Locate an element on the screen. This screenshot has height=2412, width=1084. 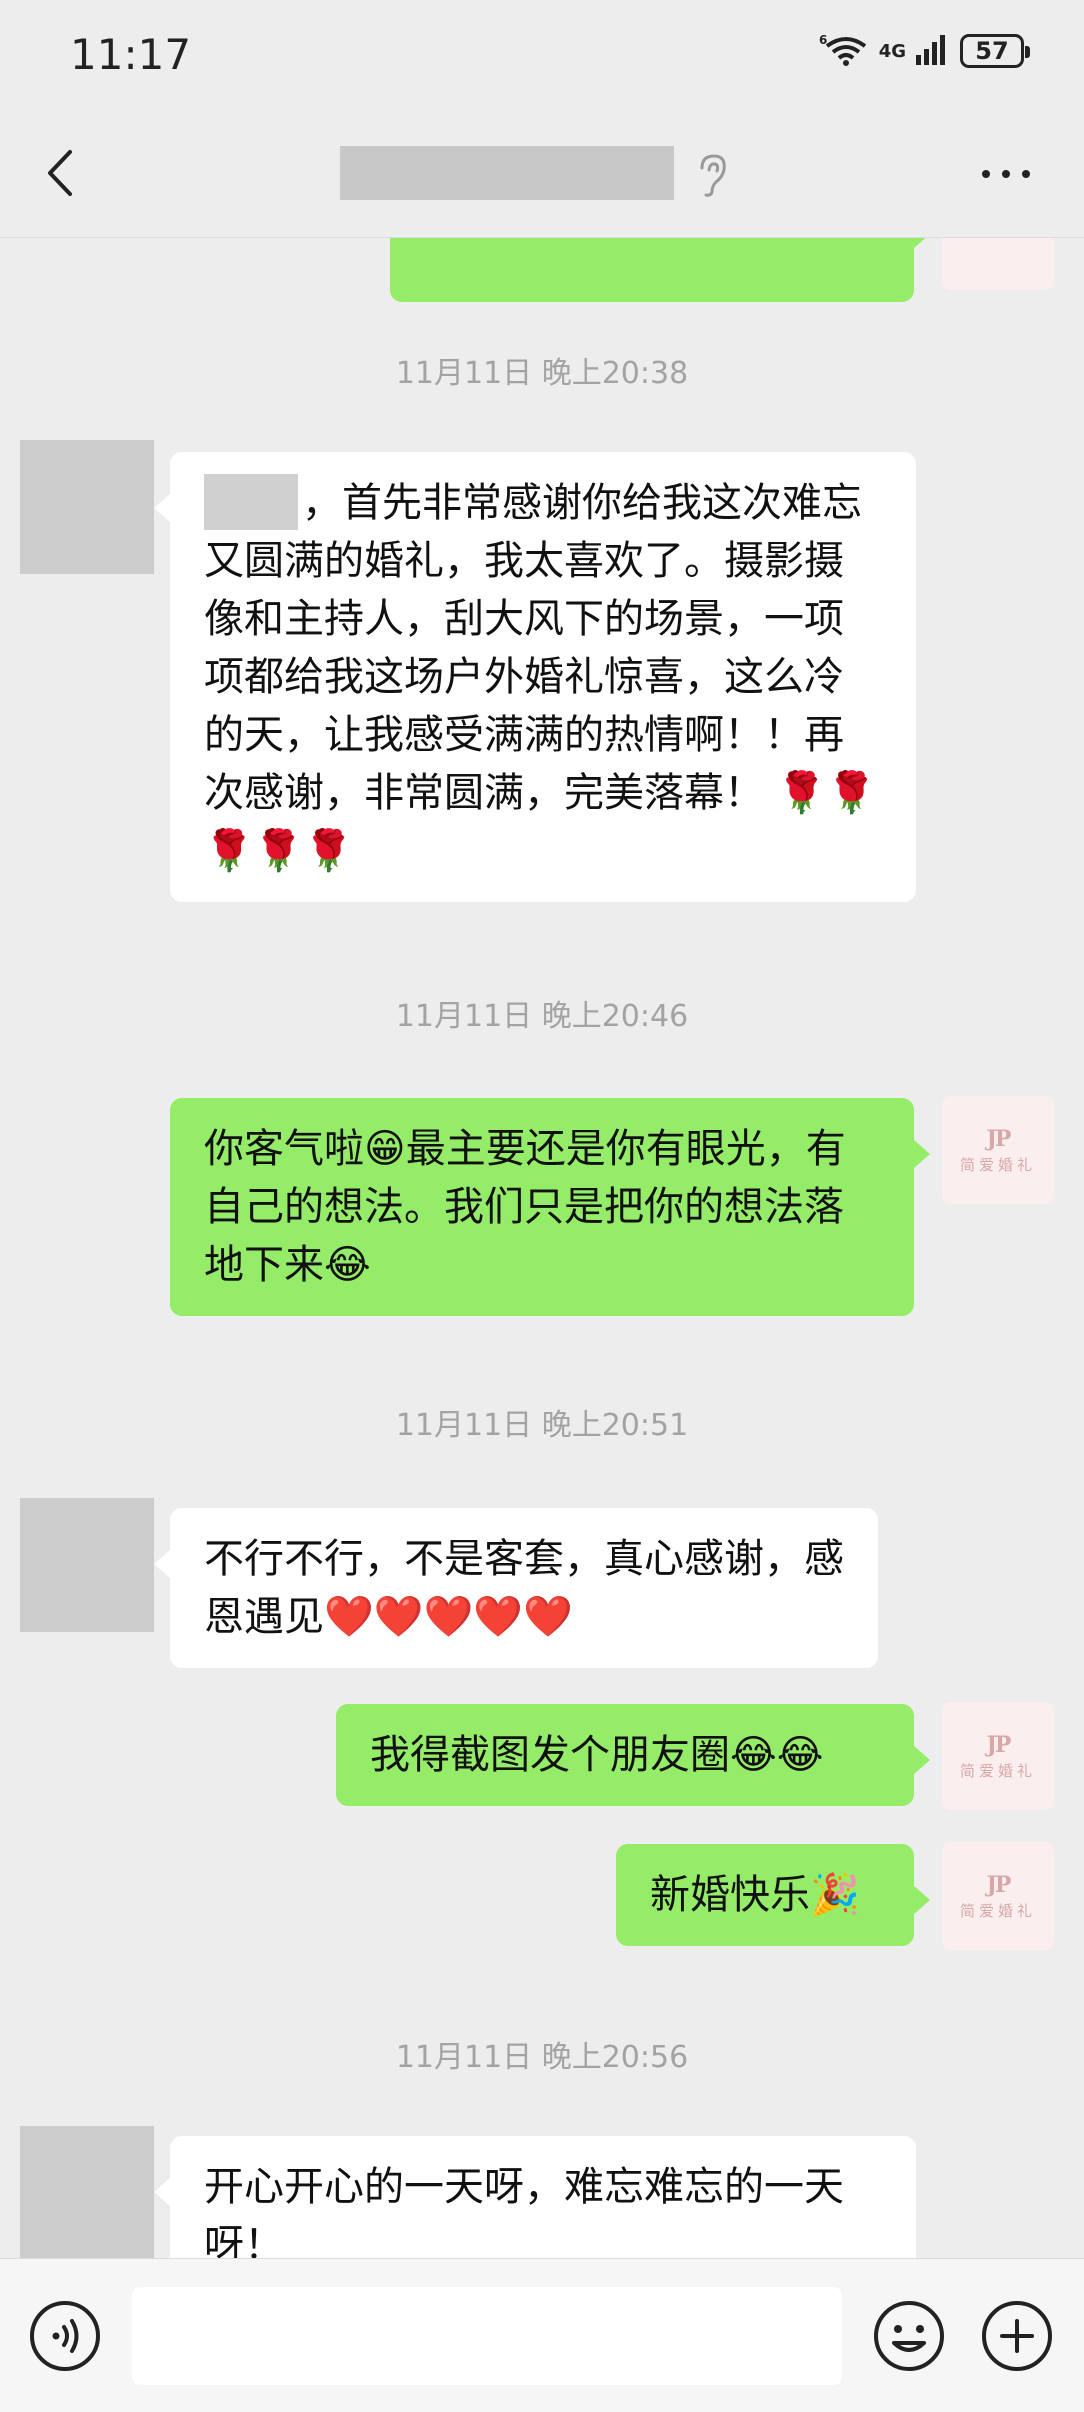
svg-text: 6 is located at coordinates (823, 40).